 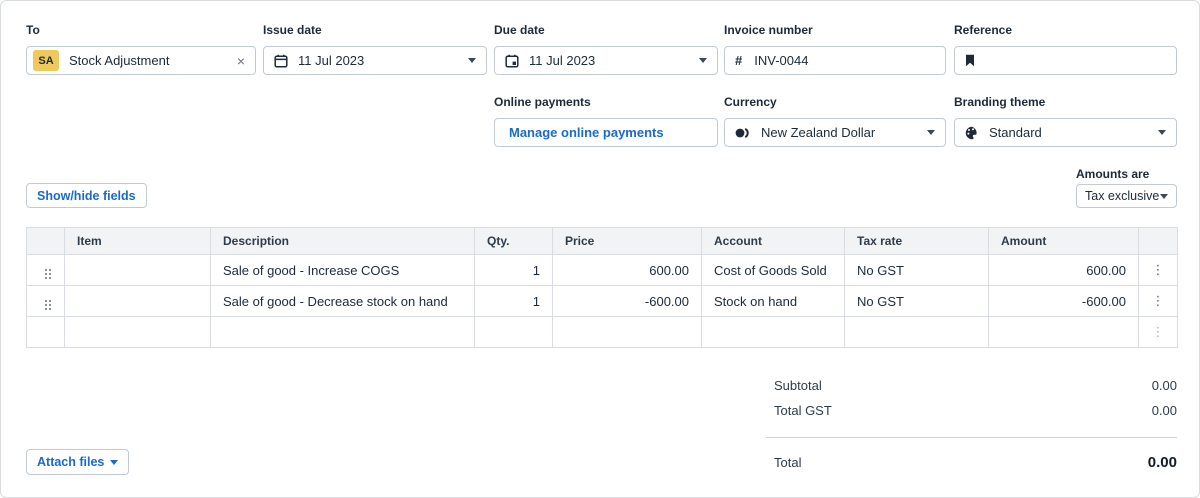 What do you see at coordinates (45, 241) in the screenshot?
I see `drag-column-header` at bounding box center [45, 241].